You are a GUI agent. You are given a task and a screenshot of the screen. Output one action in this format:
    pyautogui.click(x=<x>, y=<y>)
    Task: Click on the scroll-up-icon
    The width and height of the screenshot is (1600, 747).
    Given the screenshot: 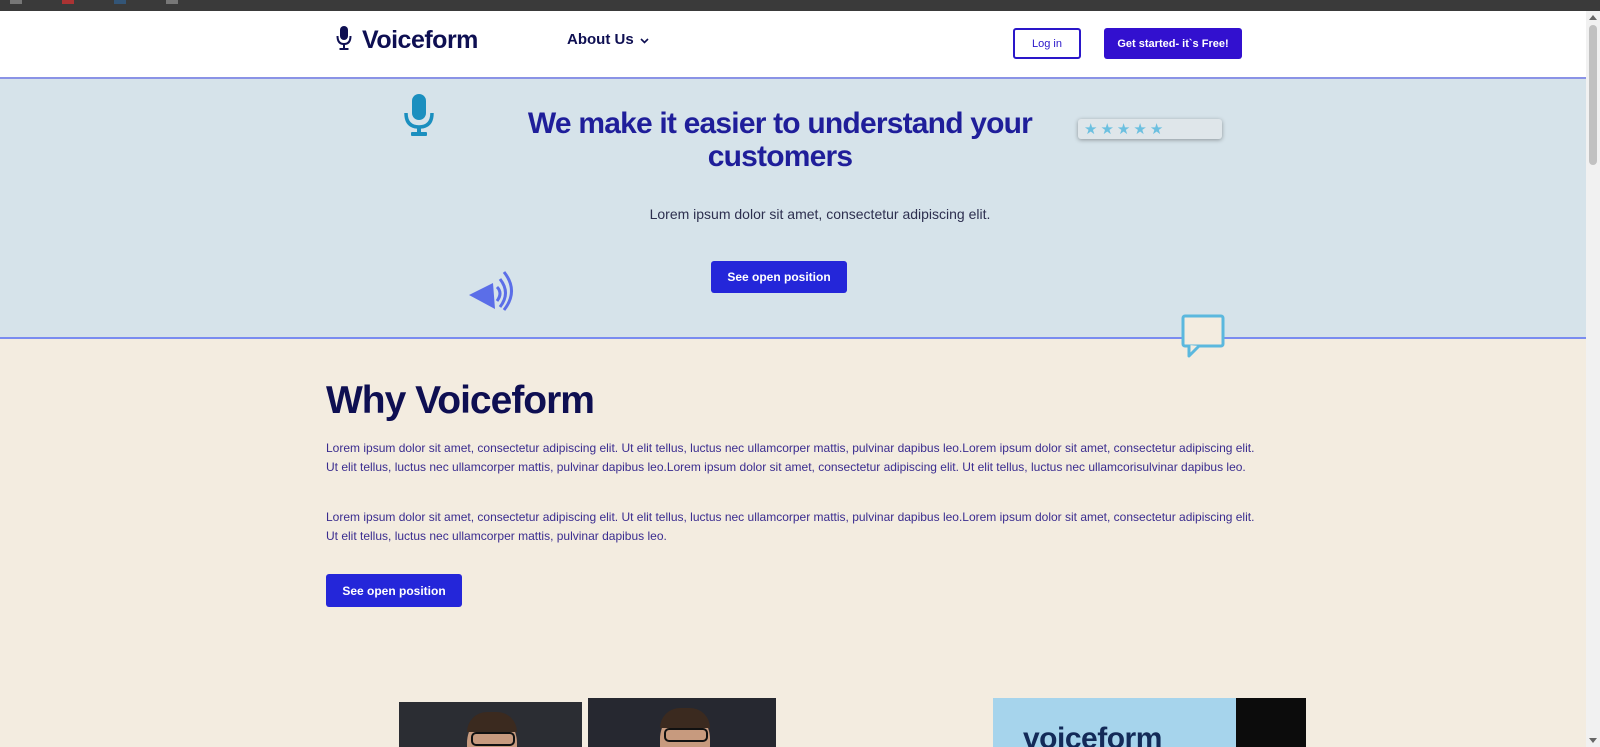 What is the action you would take?
    pyautogui.click(x=1593, y=17)
    